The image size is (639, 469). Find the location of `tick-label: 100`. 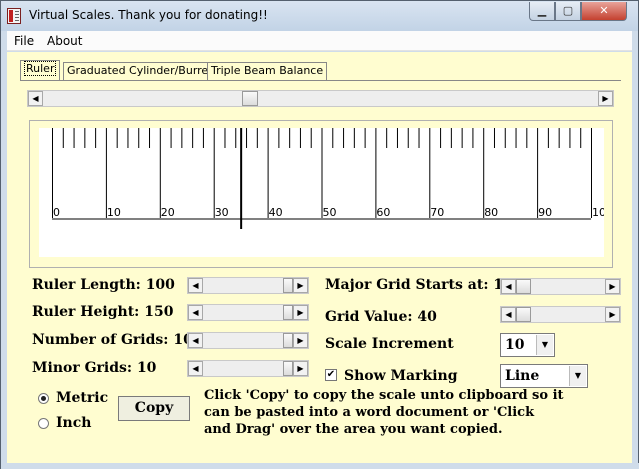

tick-label: 100 is located at coordinates (598, 212).